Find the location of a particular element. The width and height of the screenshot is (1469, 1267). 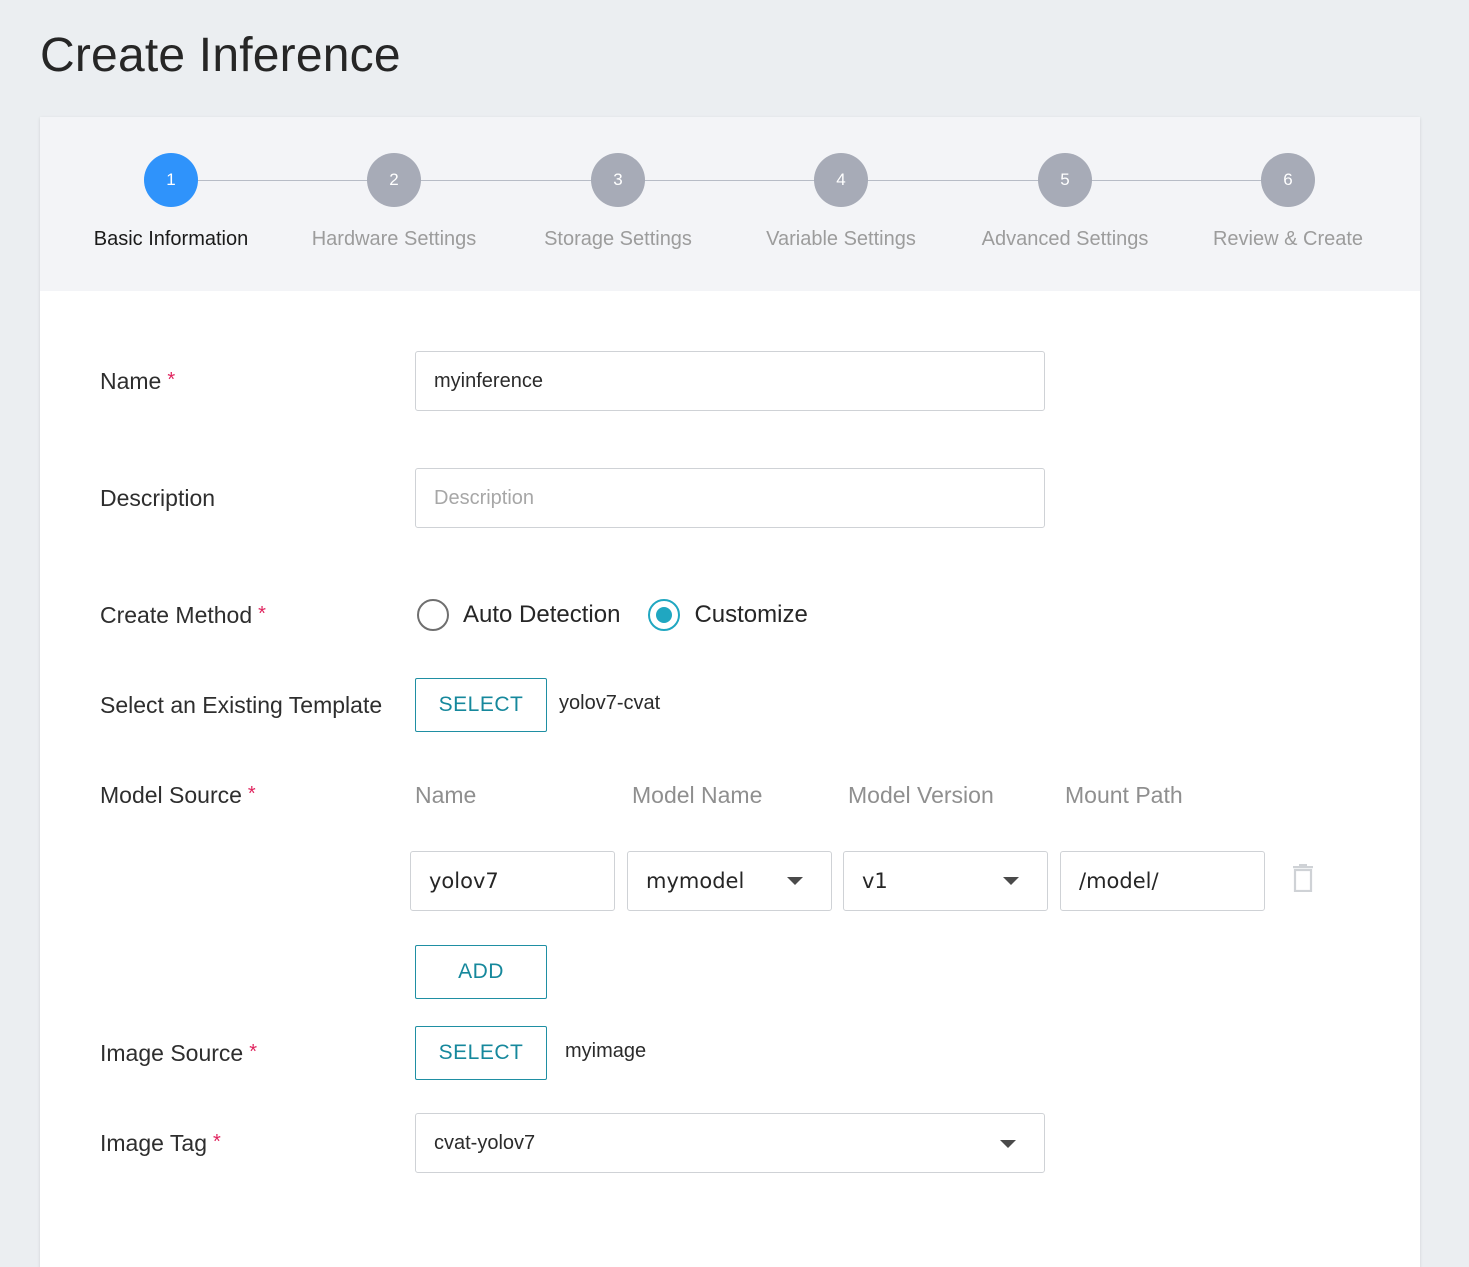

step-number-badge: 4 is located at coordinates (841, 180).